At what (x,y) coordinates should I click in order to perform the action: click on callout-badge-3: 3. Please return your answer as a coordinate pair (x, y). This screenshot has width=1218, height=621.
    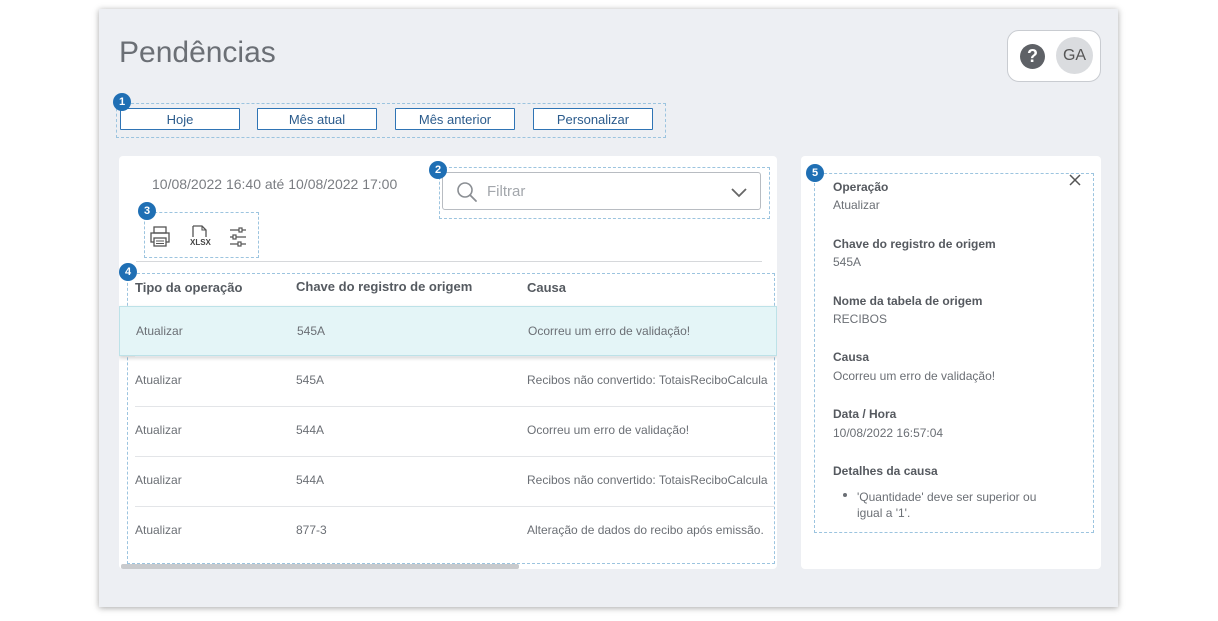
    Looking at the image, I should click on (147, 211).